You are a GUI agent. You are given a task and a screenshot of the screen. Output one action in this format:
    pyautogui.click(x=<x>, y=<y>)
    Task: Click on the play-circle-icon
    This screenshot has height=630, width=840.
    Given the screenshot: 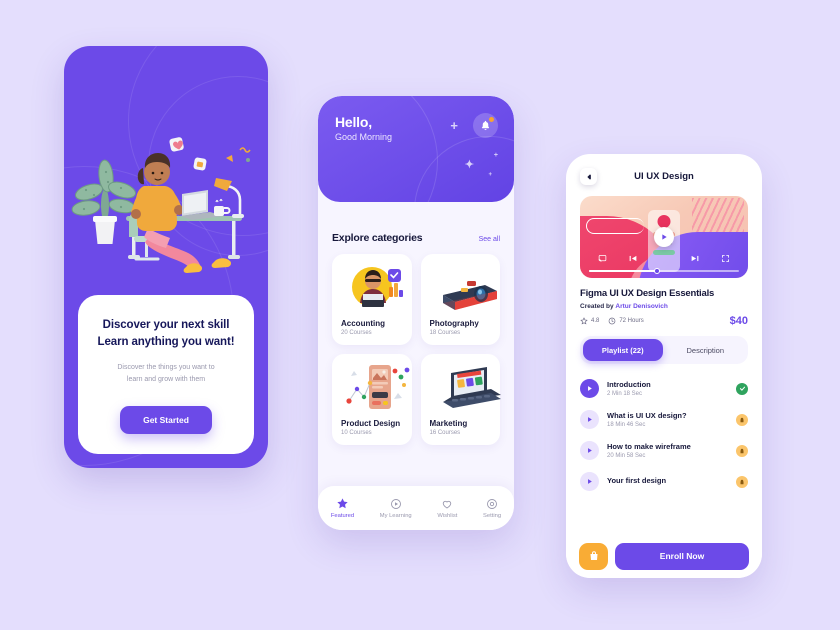 What is the action you would take?
    pyautogui.click(x=395, y=503)
    